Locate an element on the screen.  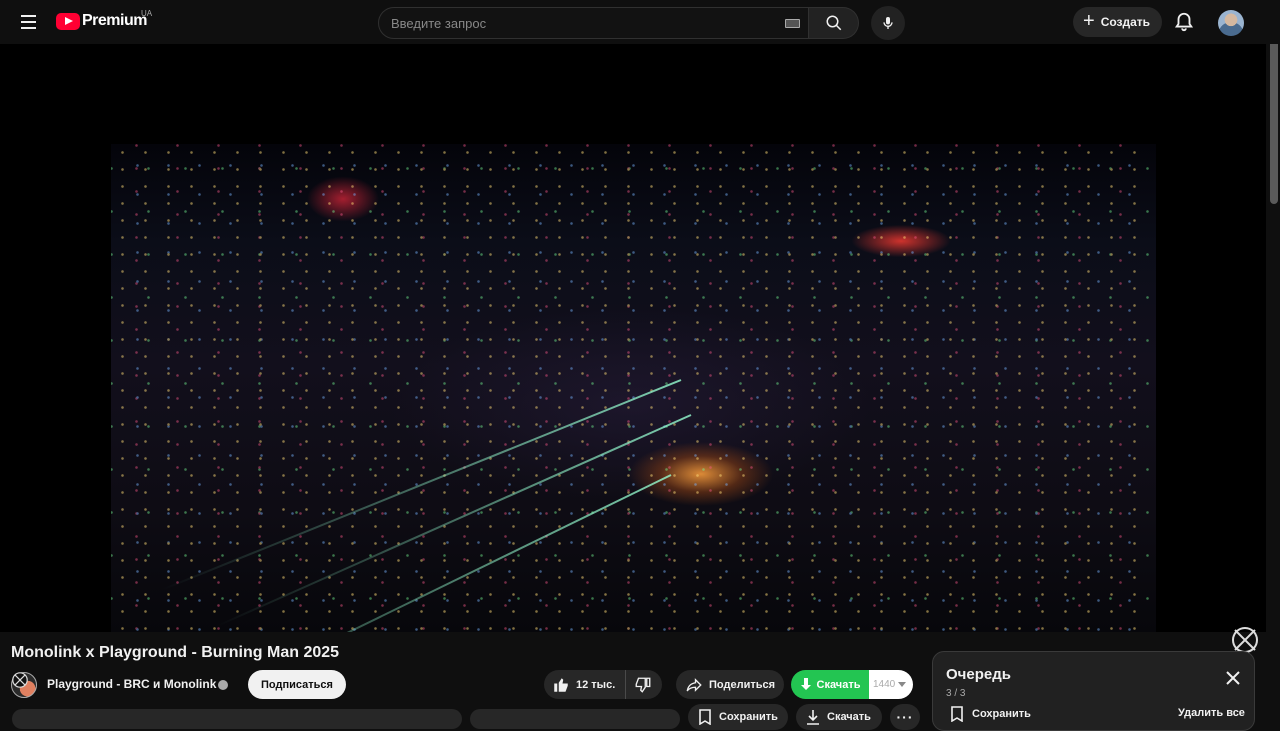
like-dislike-group: 12 тыс. is located at coordinates (603, 684).